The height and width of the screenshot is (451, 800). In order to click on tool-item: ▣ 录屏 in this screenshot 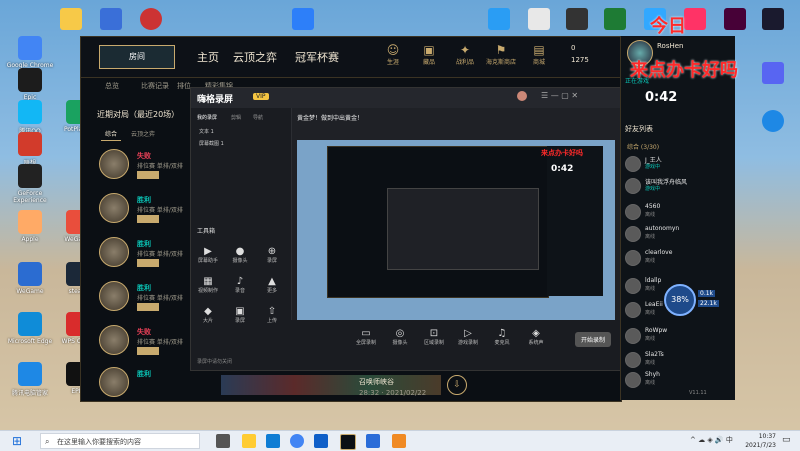, I will do `click(240, 315)`.